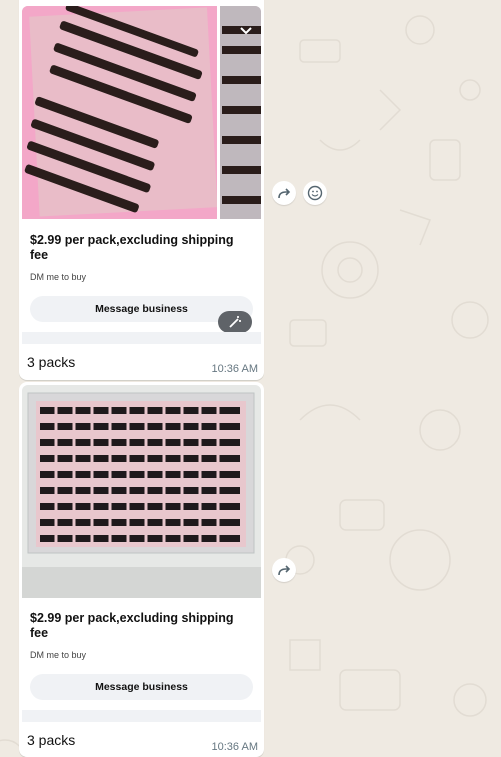 The height and width of the screenshot is (757, 501). I want to click on product-image-lashes-clear-tray, so click(141, 491).